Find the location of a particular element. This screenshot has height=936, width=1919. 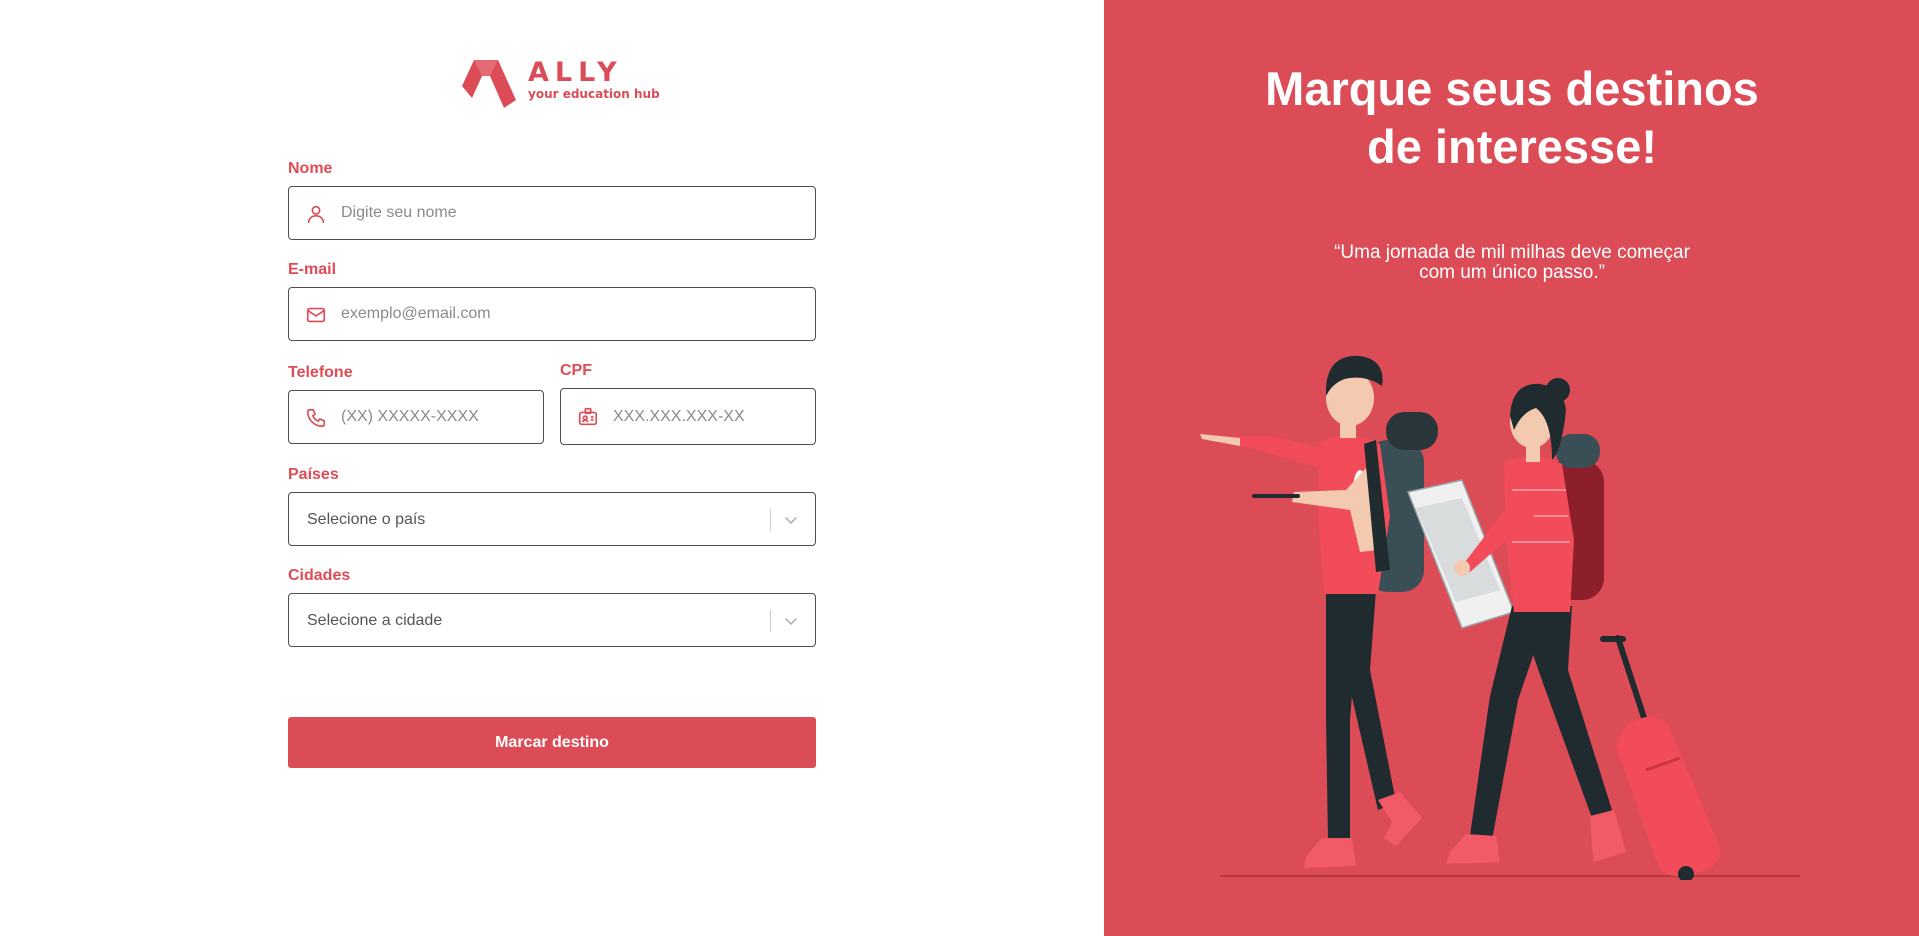

mail-icon is located at coordinates (316, 315).